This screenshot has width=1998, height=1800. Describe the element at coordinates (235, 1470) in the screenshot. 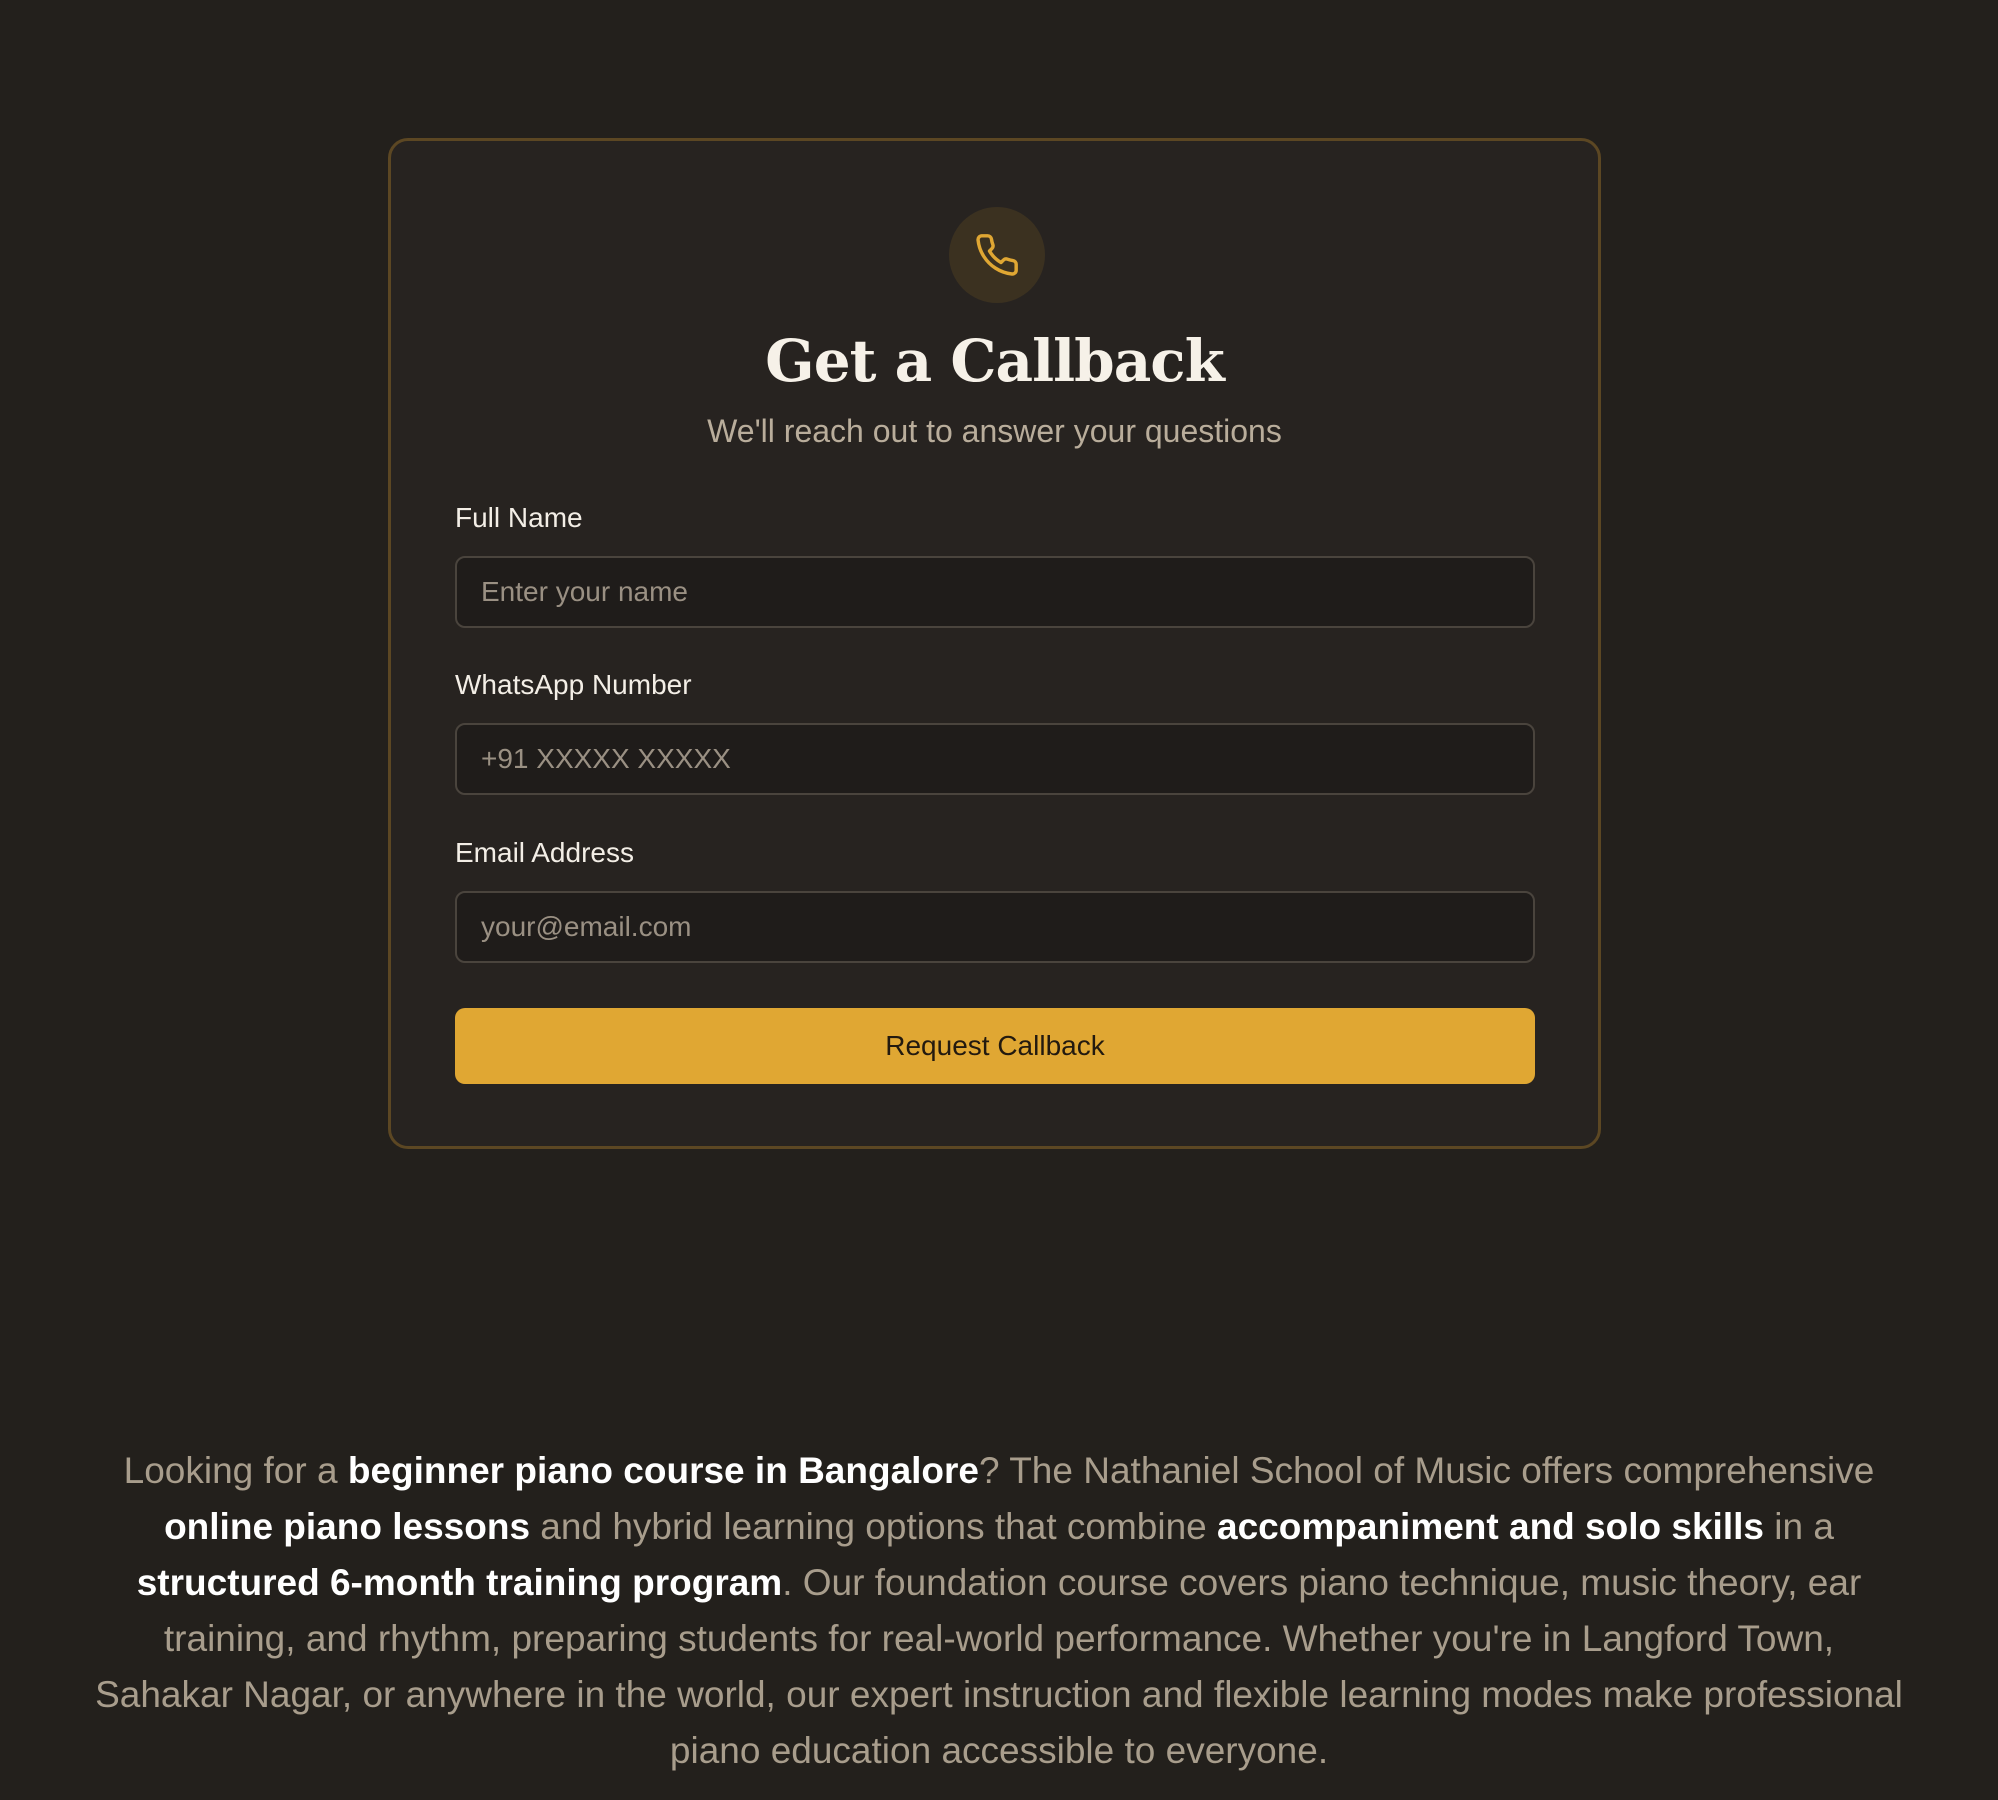

I see `seo-text-segment: Looking for a` at that location.